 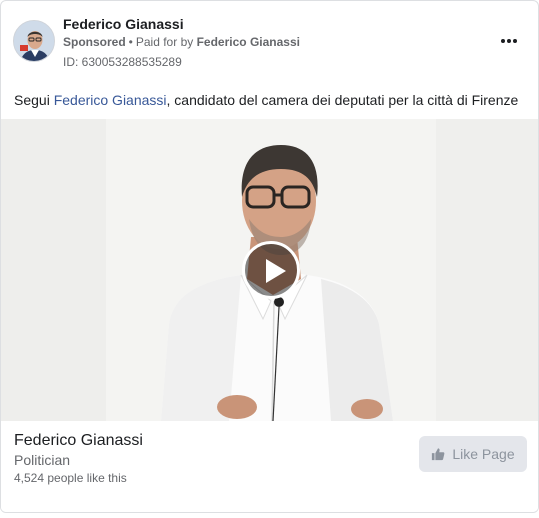 I want to click on ad-text-before: Segui, so click(x=34, y=100).